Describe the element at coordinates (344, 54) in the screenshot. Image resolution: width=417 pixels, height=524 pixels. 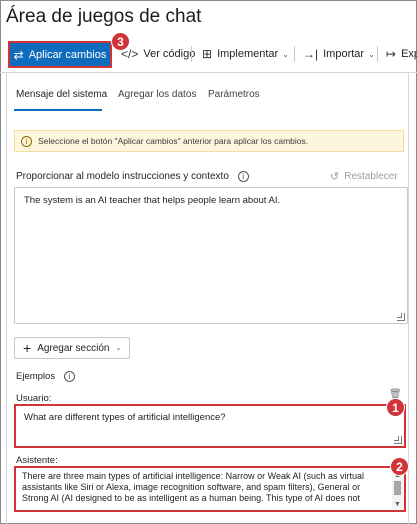
I see `import-label: Importar` at that location.